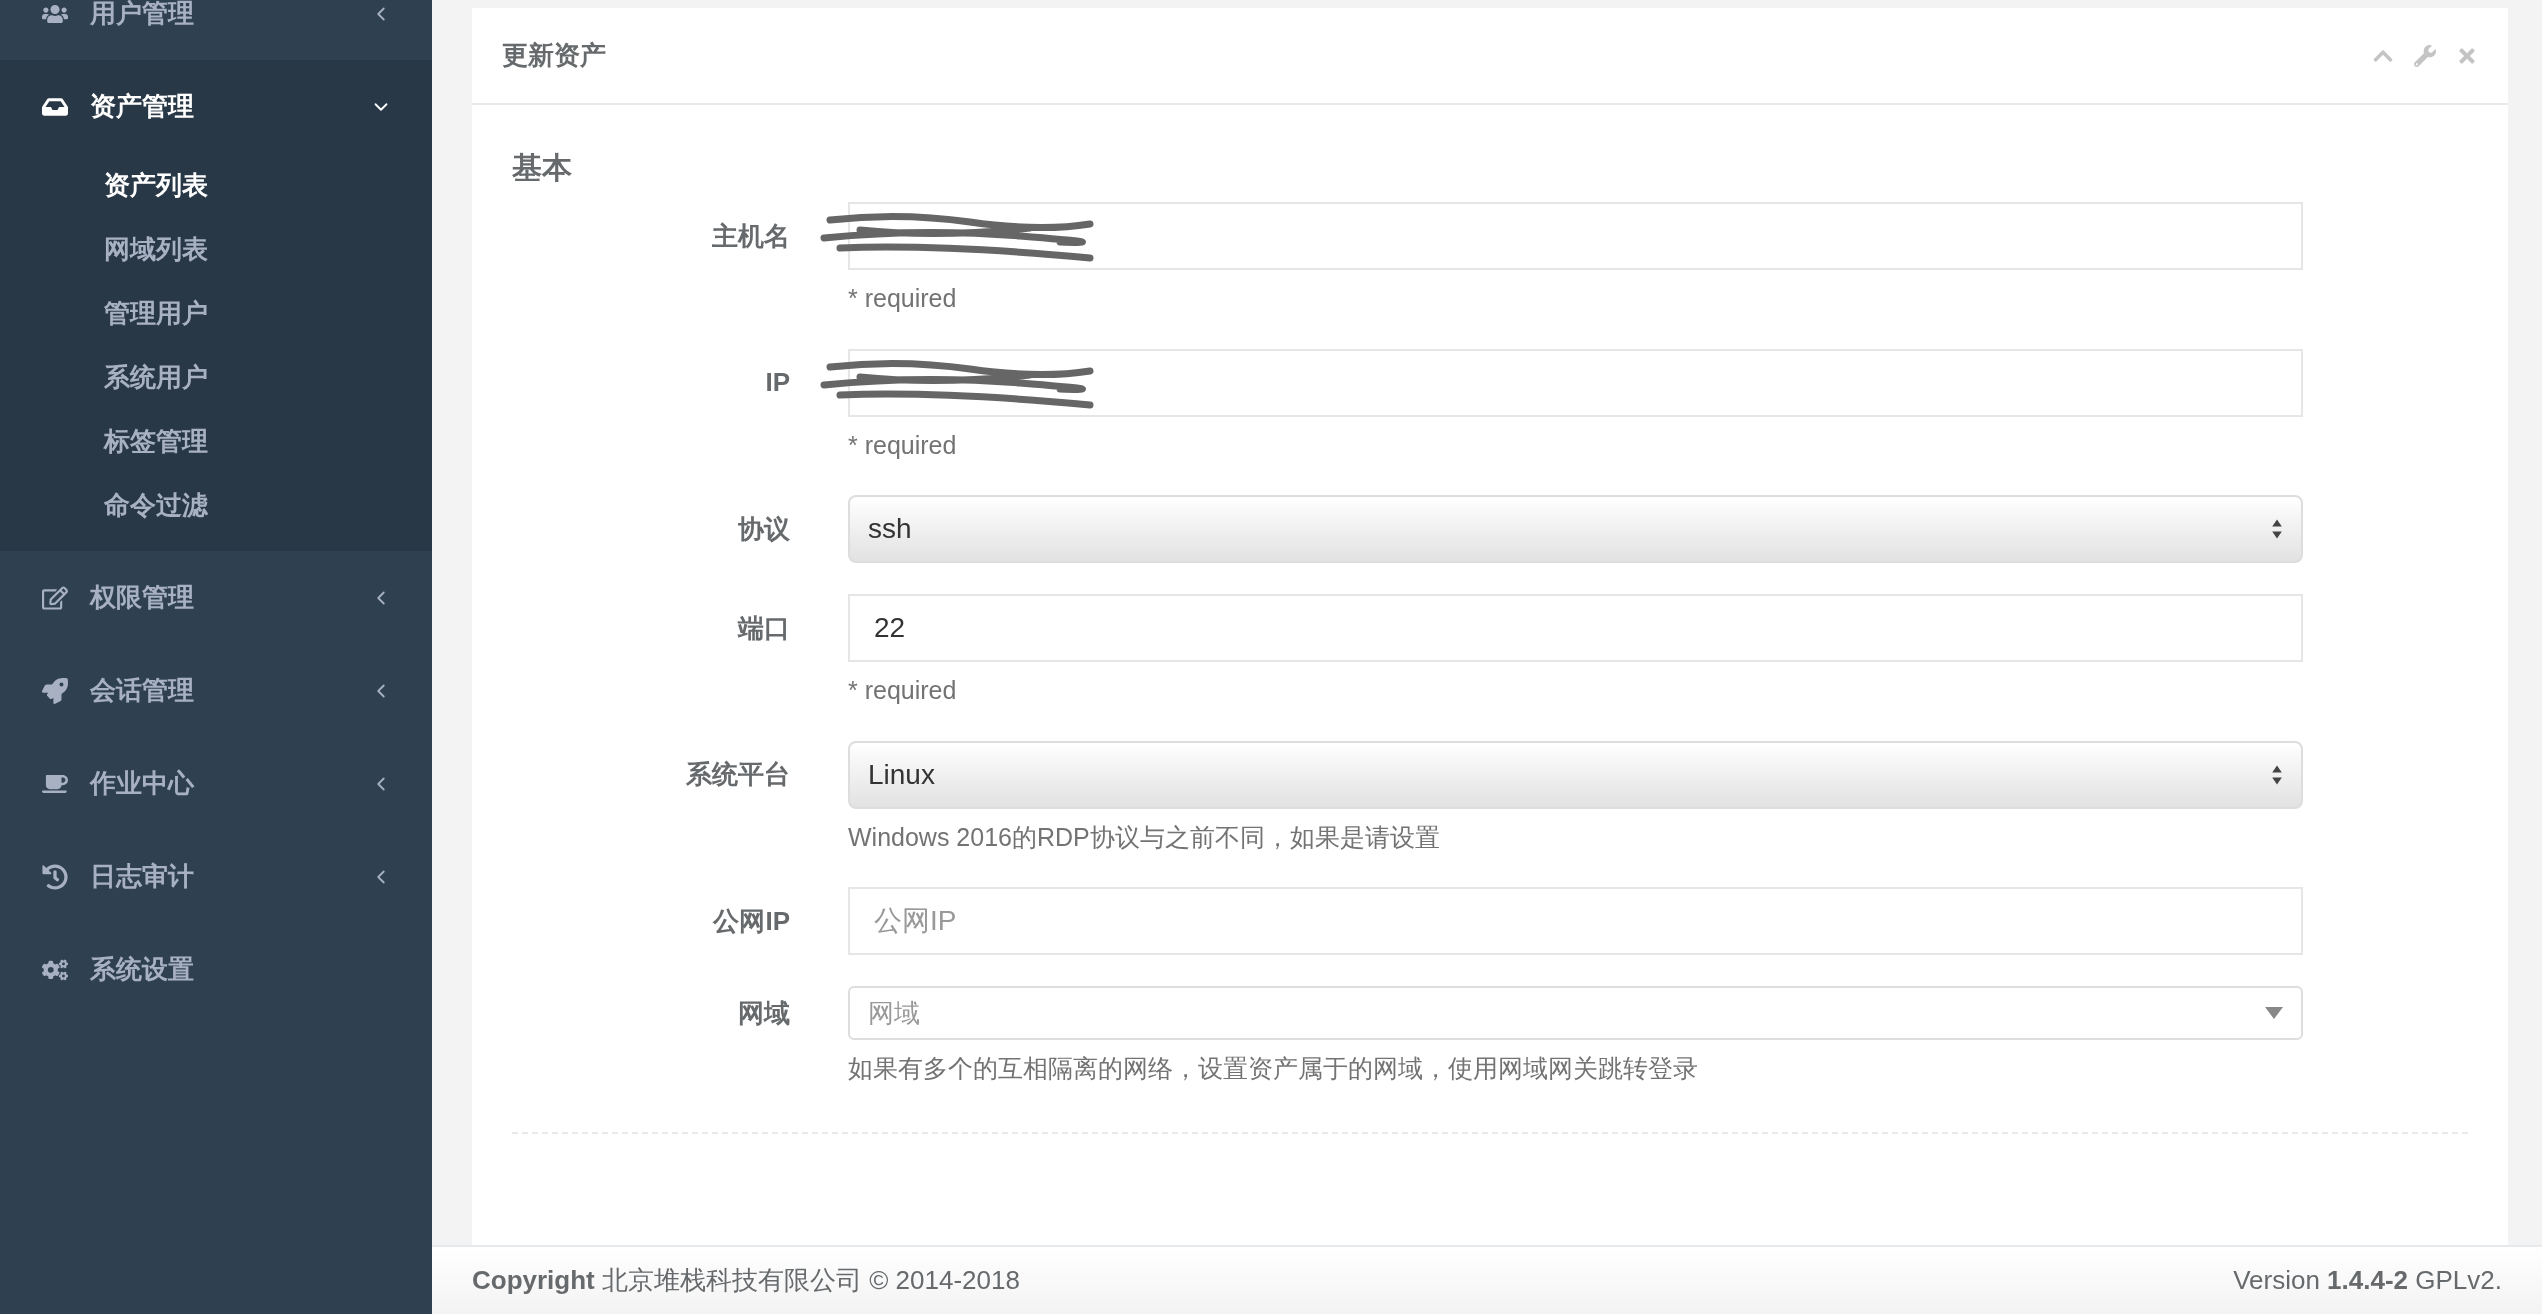  Describe the element at coordinates (216, 185) in the screenshot. I see `submenu-item: 资产列表` at that location.